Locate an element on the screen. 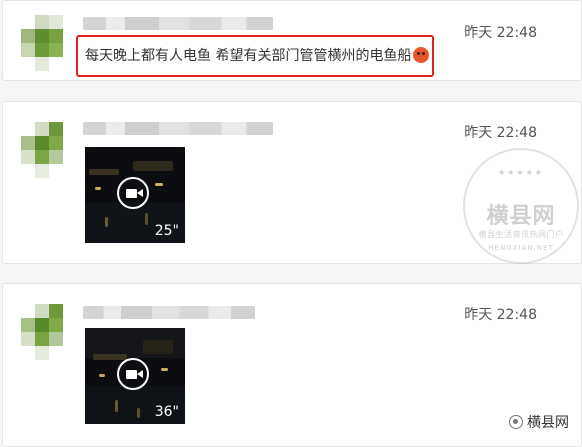  watermark-title: 横县网 is located at coordinates (521, 216).